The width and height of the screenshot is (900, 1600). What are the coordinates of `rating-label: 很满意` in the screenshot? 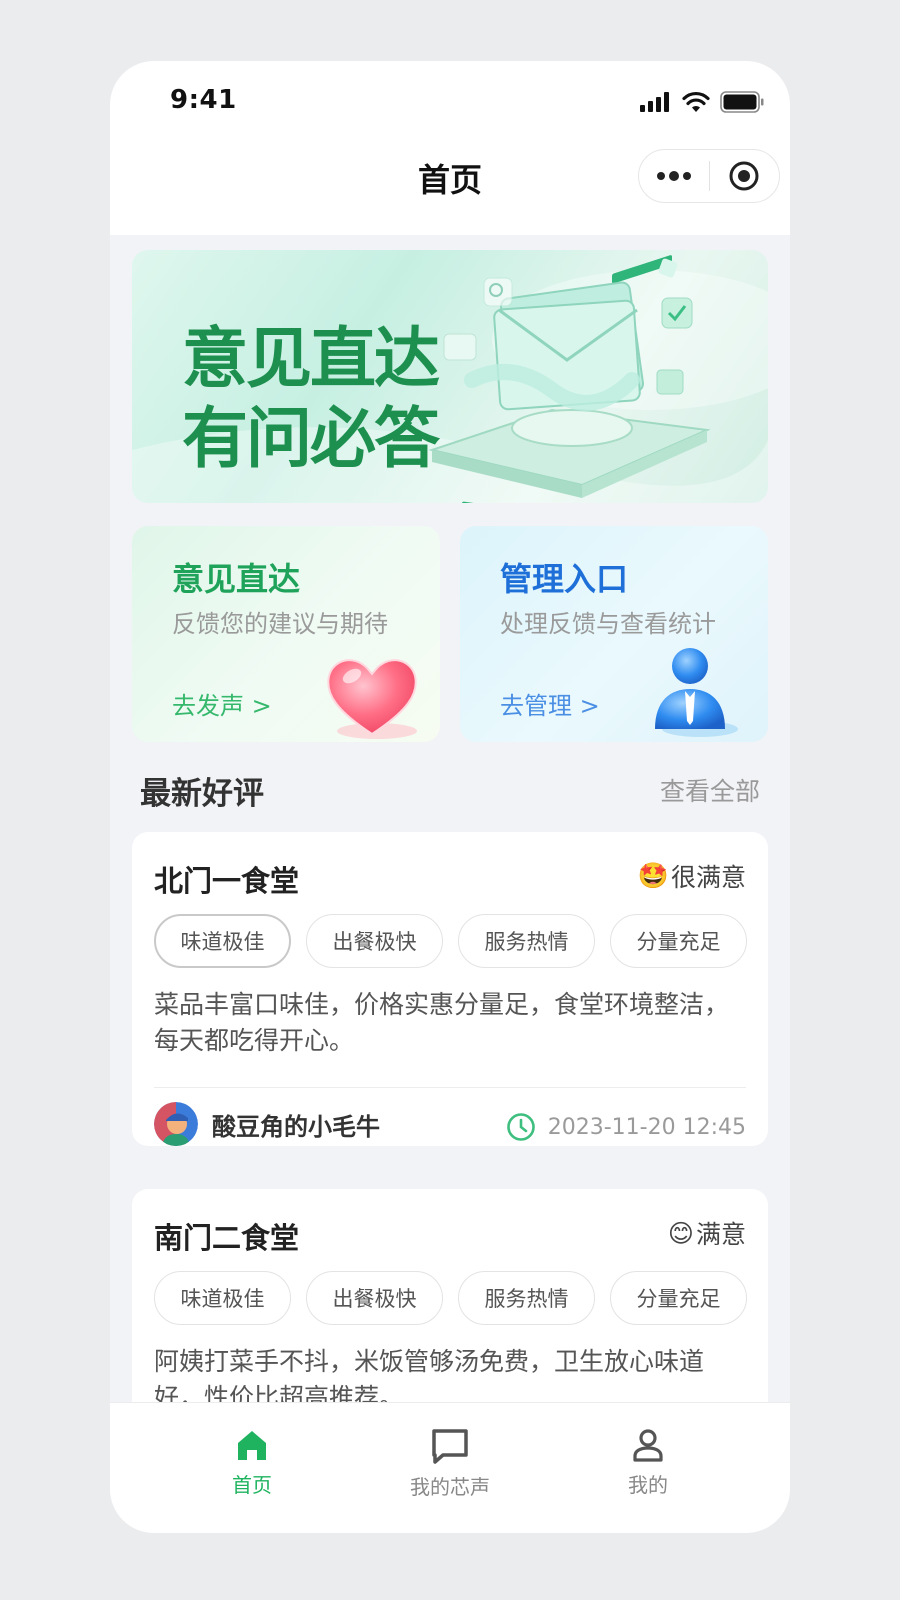 It's located at (708, 877).